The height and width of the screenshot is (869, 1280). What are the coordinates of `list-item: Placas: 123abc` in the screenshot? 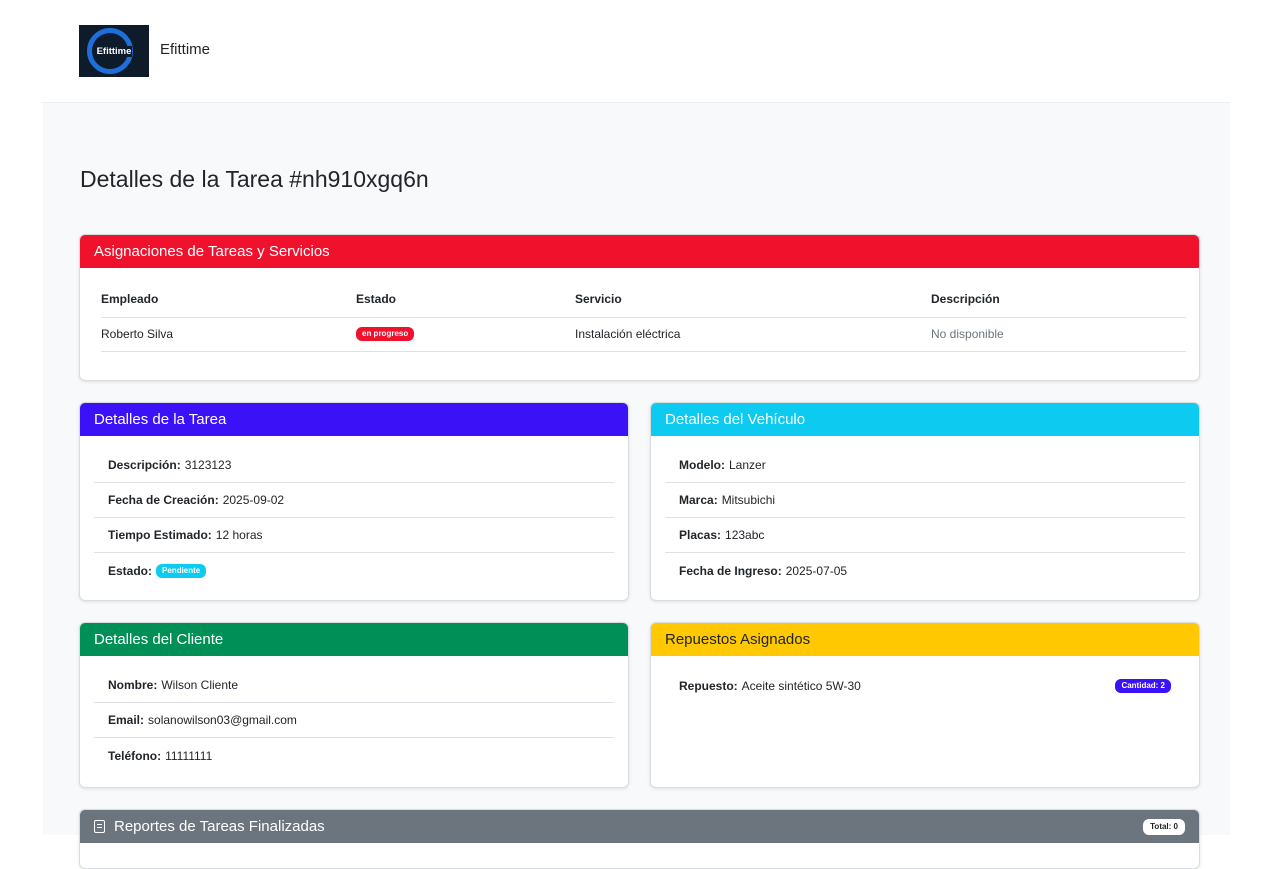 It's located at (925, 535).